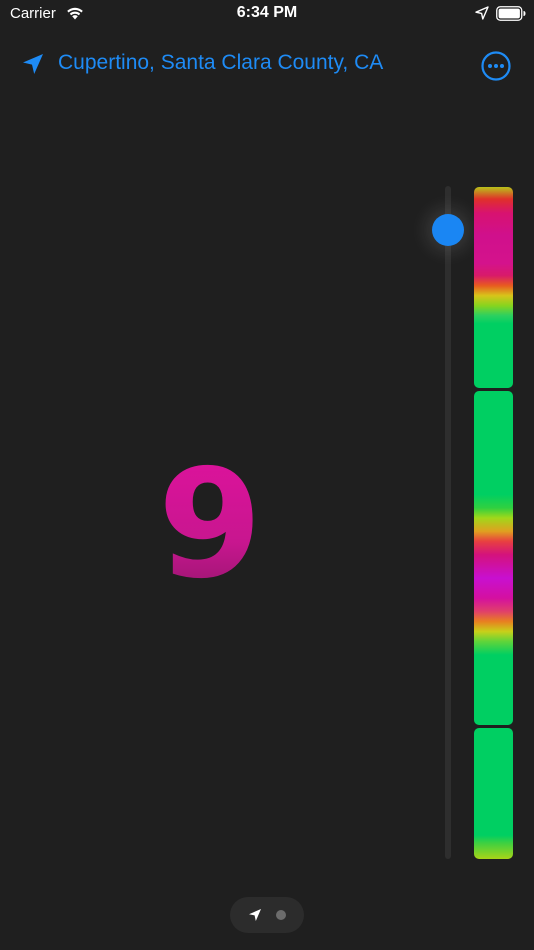 Image resolution: width=534 pixels, height=950 pixels. Describe the element at coordinates (267, 12) in the screenshot. I see `status-time: 6:34 PM` at that location.